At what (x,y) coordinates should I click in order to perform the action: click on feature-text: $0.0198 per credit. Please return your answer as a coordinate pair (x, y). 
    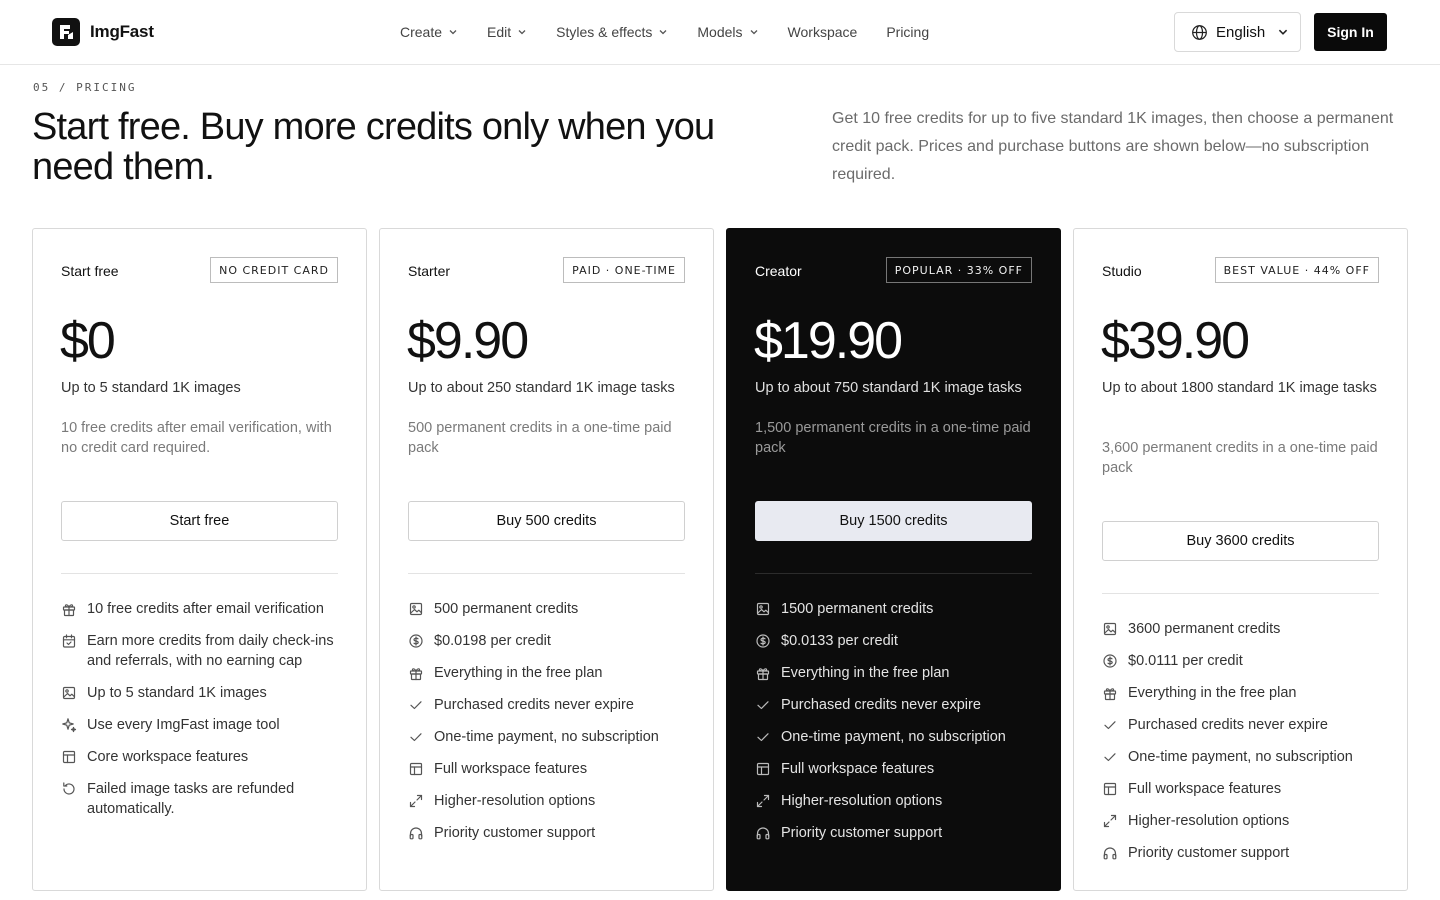
    Looking at the image, I should click on (492, 641).